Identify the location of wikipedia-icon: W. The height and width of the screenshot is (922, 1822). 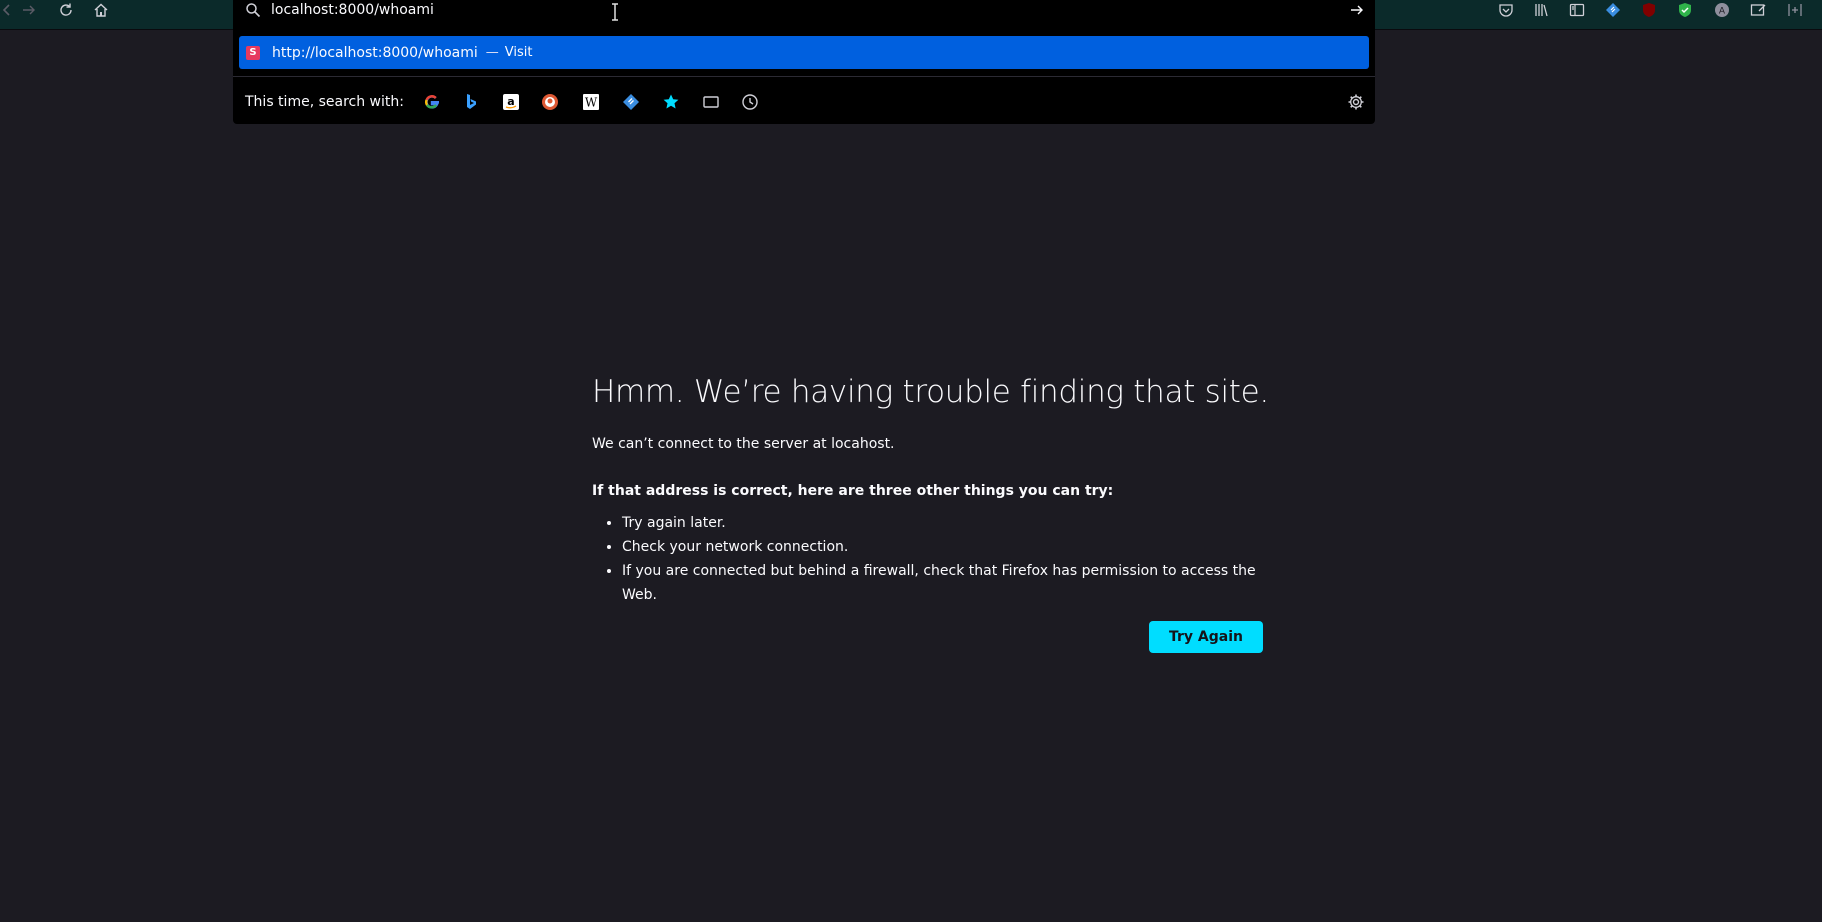
(591, 102).